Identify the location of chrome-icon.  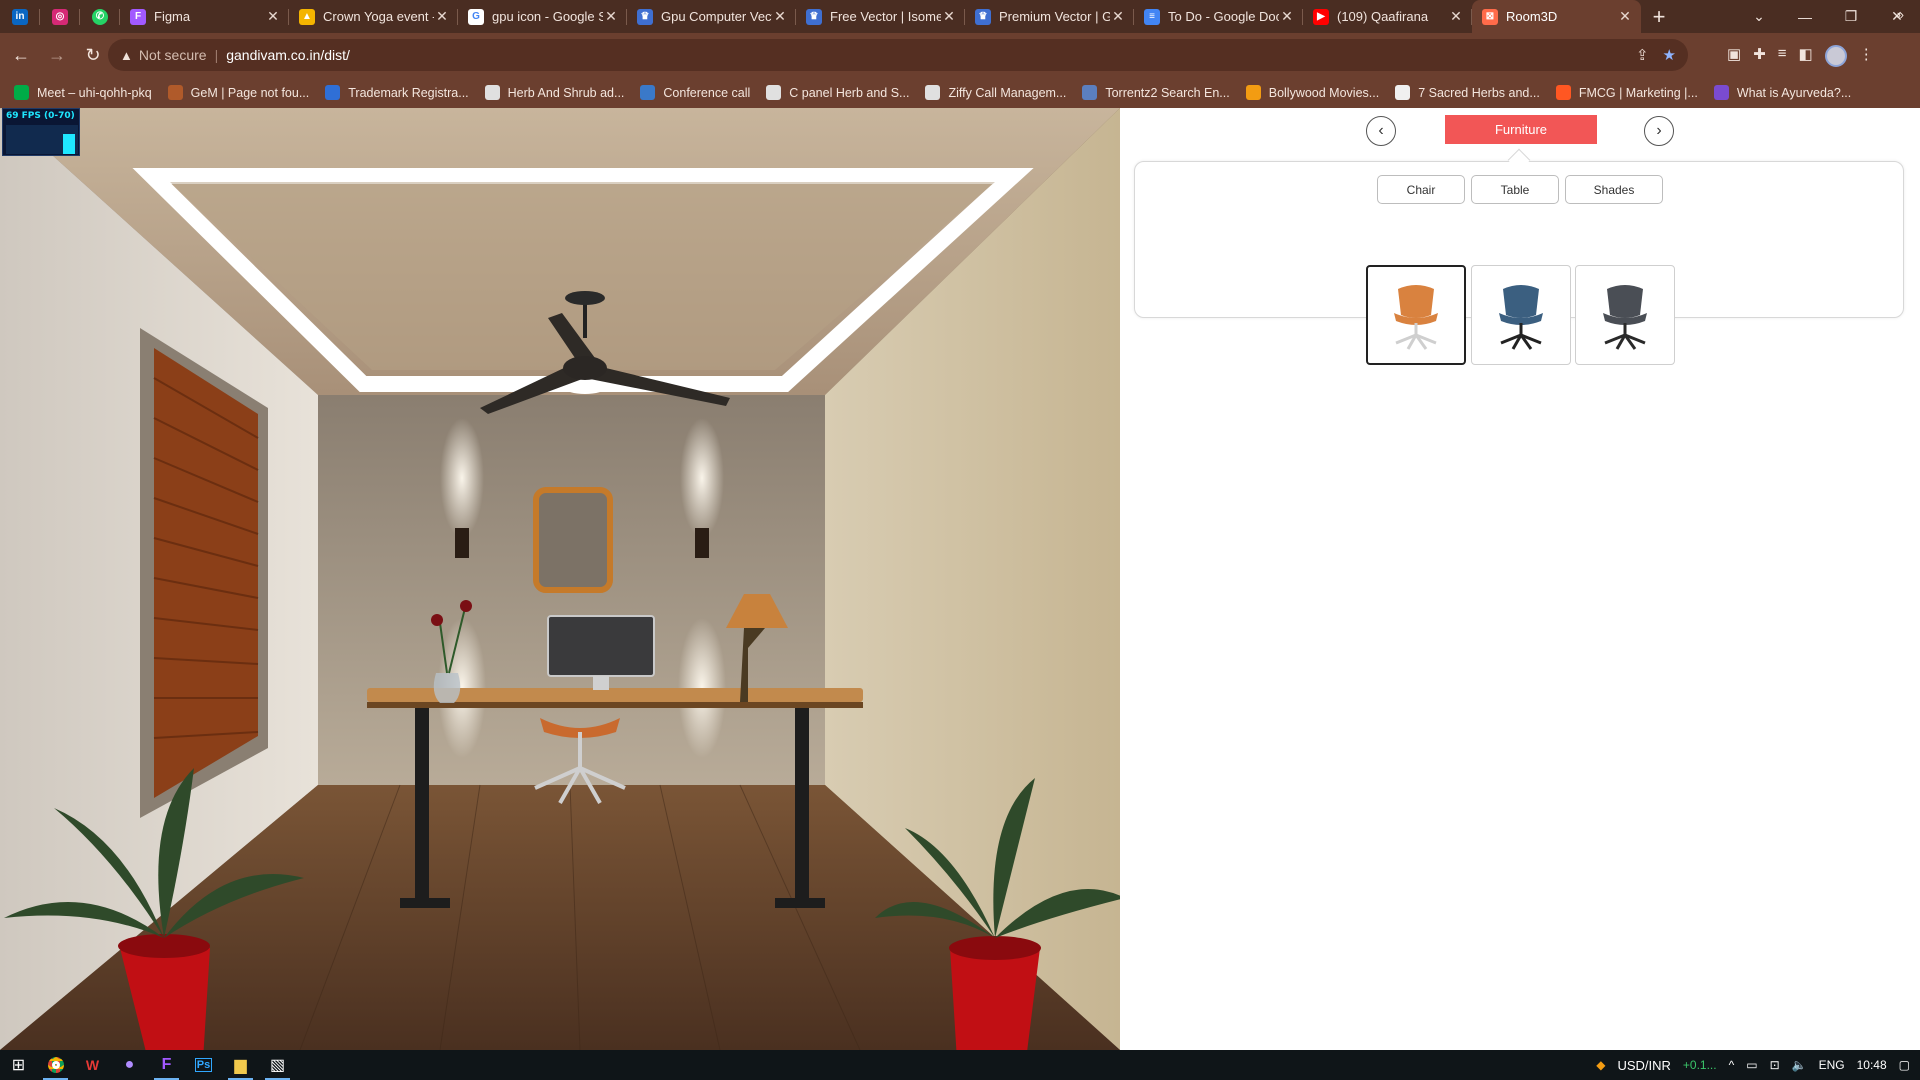
(55, 1065).